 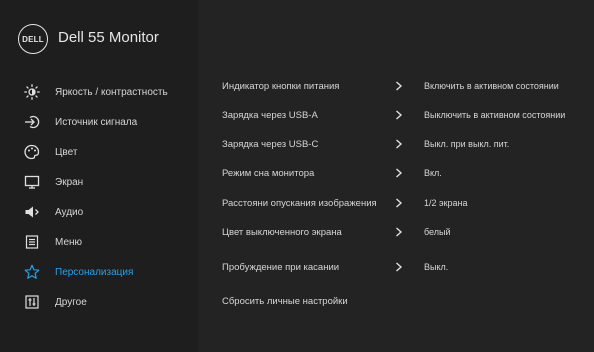 I want to click on sidebar-item-label: Экран, so click(x=69, y=182).